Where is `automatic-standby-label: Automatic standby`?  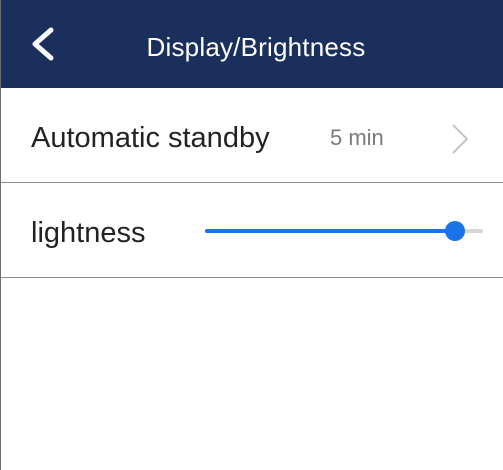 automatic-standby-label: Automatic standby is located at coordinates (150, 138).